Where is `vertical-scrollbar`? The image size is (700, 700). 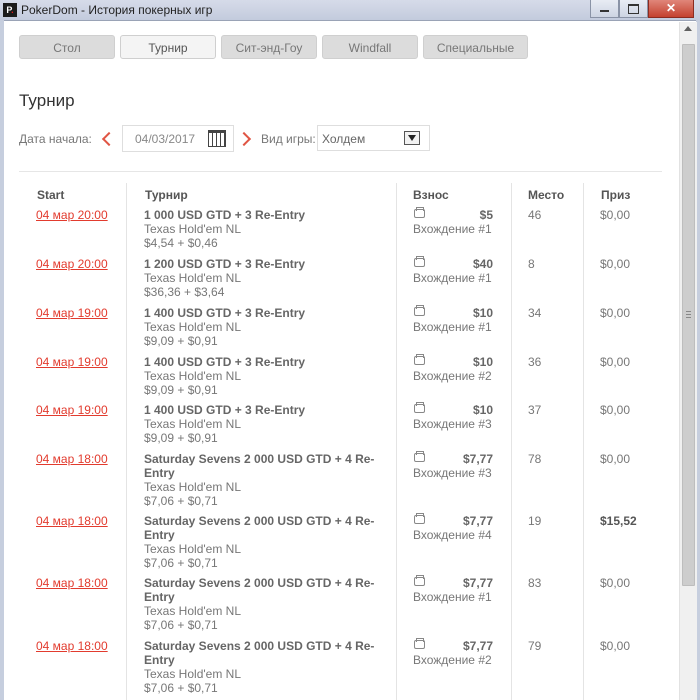
vertical-scrollbar is located at coordinates (688, 361).